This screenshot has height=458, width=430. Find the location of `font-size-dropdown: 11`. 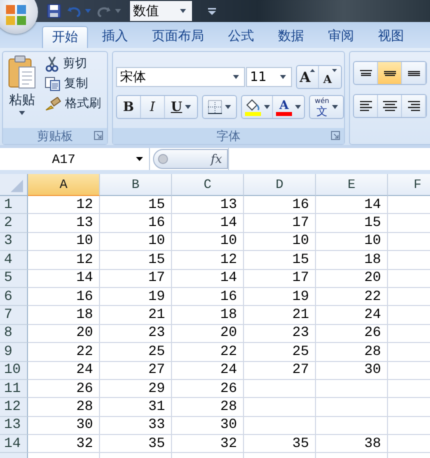

font-size-dropdown: 11 is located at coordinates (269, 77).